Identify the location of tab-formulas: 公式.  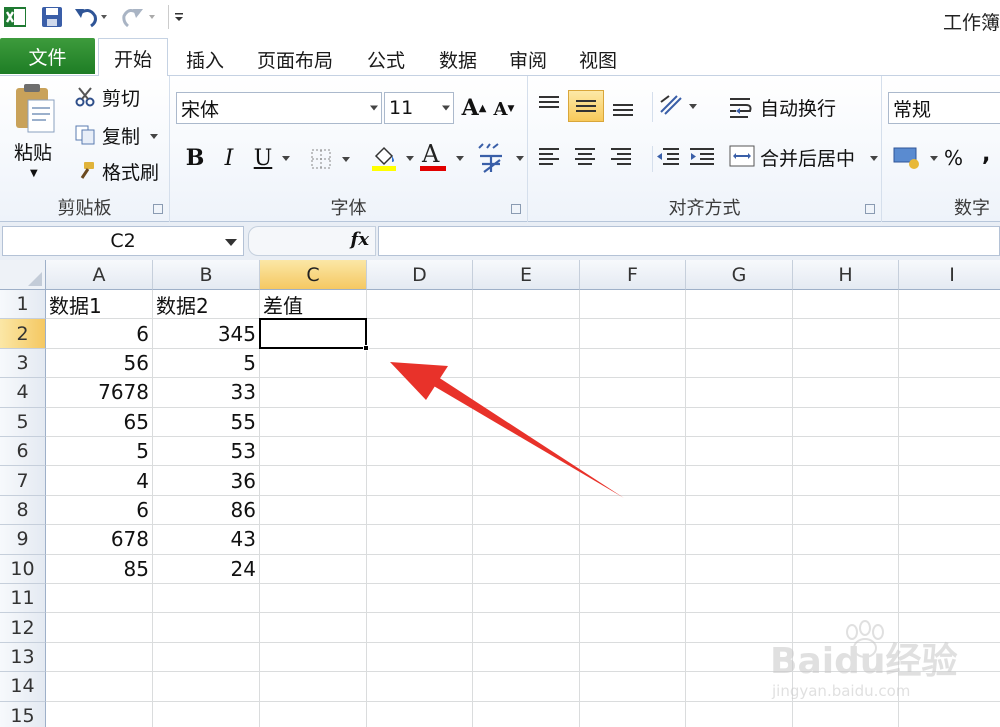
(386, 59).